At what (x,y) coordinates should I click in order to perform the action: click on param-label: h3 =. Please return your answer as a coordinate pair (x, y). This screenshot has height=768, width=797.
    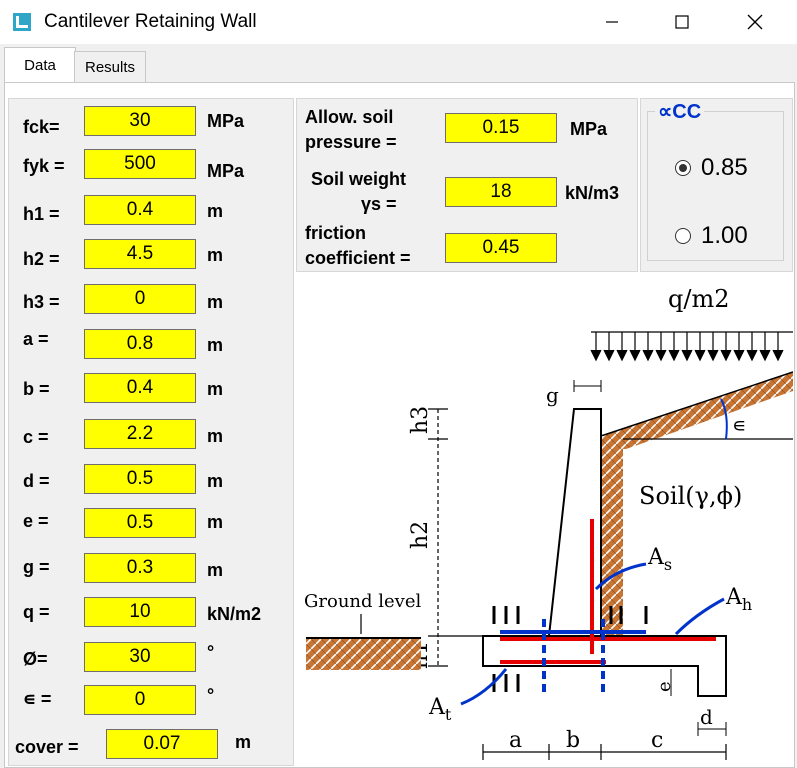
    Looking at the image, I should click on (41, 302).